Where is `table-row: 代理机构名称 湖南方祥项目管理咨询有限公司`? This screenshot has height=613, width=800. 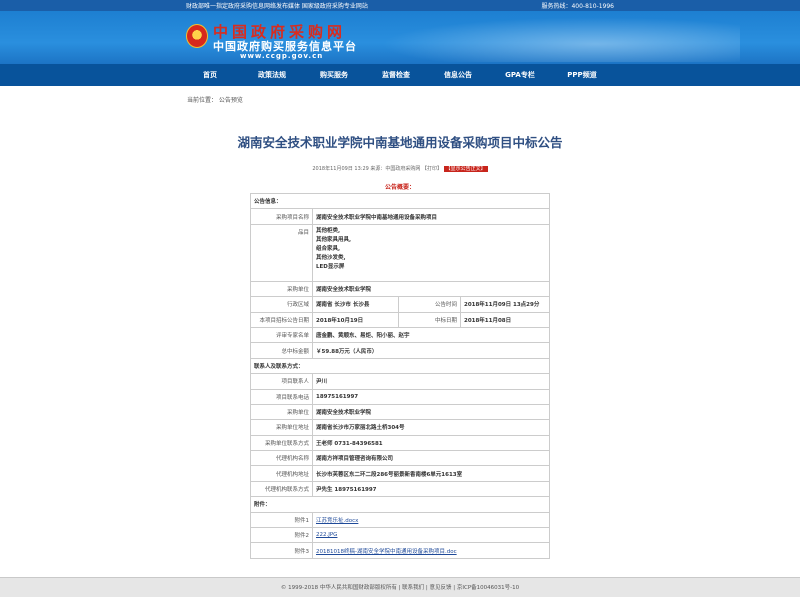 table-row: 代理机构名称 湖南方祥项目管理咨询有限公司 is located at coordinates (400, 458).